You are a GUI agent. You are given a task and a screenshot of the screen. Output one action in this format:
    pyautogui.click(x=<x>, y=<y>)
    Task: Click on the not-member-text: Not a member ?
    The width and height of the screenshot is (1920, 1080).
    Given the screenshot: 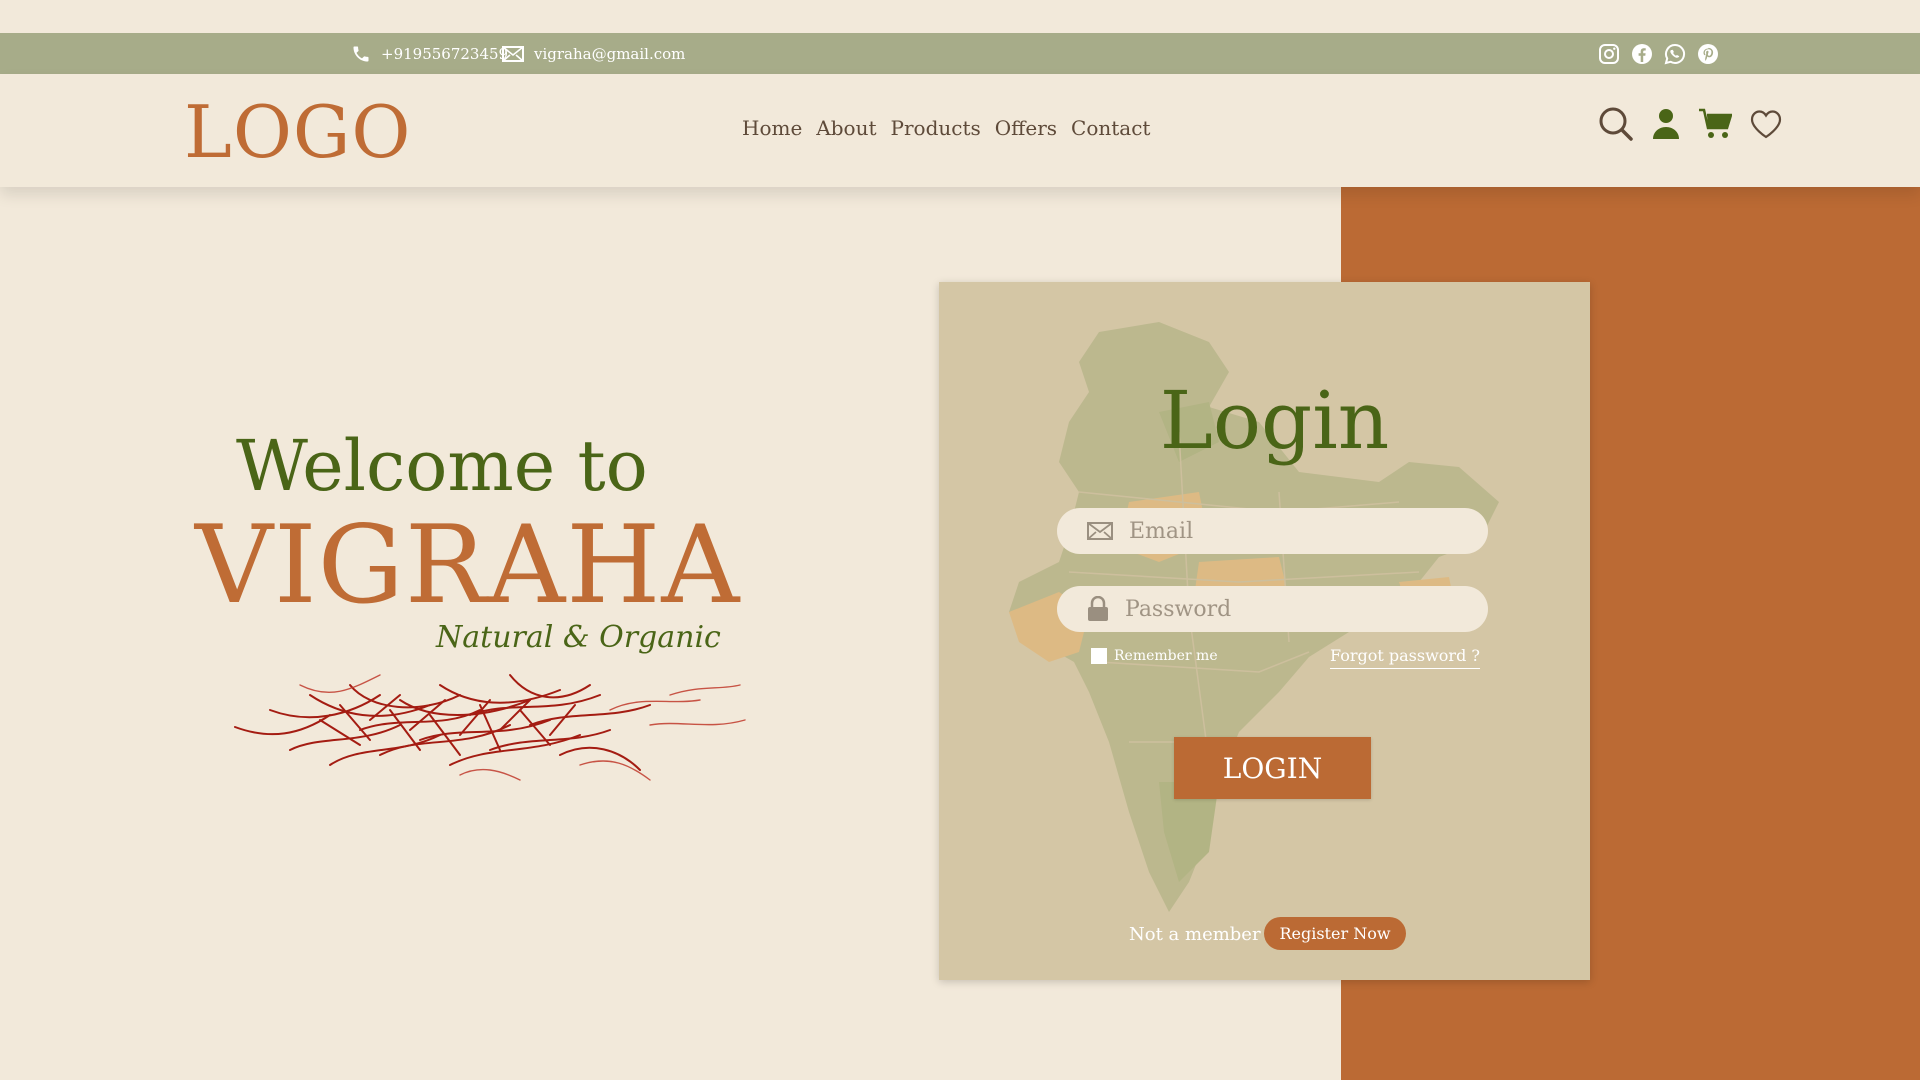 What is the action you would take?
    pyautogui.click(x=1202, y=934)
    